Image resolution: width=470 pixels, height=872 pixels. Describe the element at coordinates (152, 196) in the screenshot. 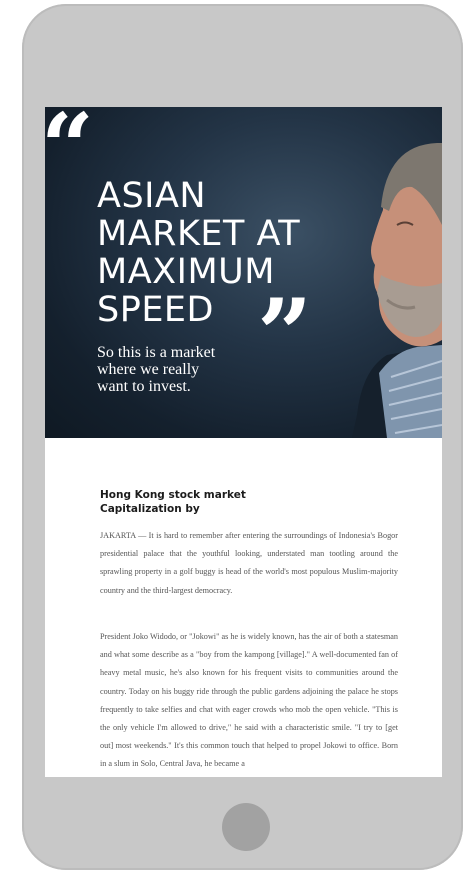

I see `headline-line: ASIAN` at that location.